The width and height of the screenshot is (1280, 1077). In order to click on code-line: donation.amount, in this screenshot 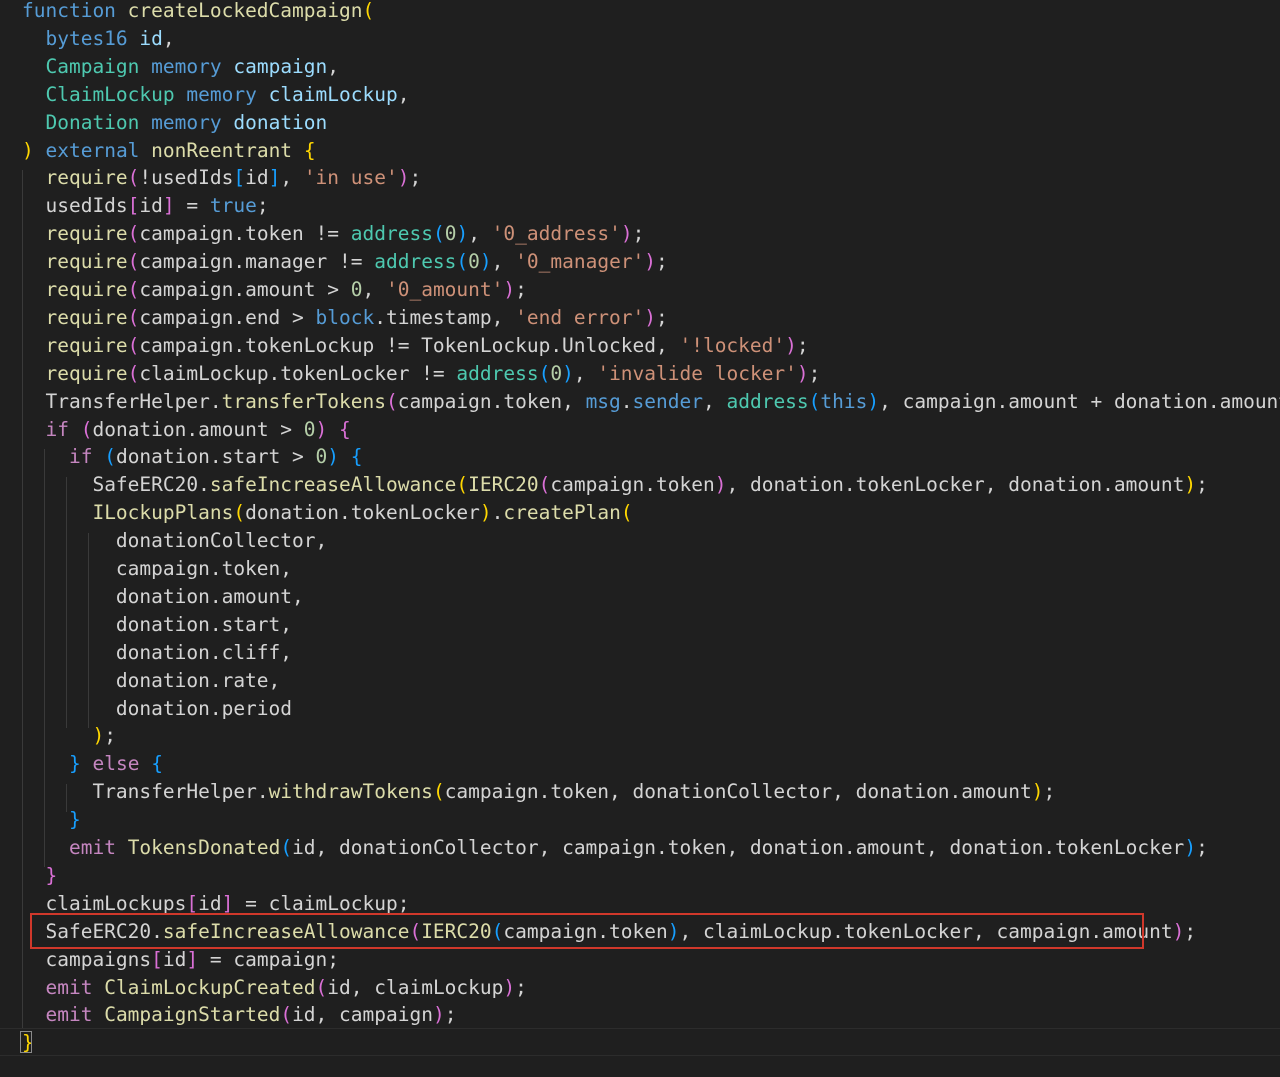, I will do `click(163, 597)`.